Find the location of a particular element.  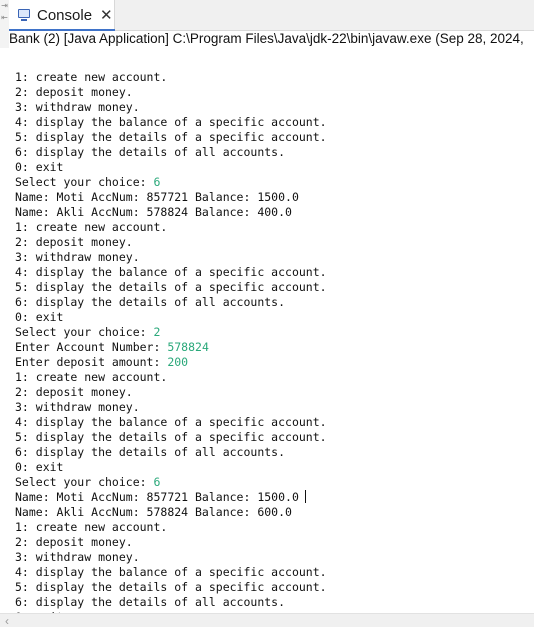

console-line: Name: Akli AccNum: 578824 Balance: 400.0 is located at coordinates (274, 212).